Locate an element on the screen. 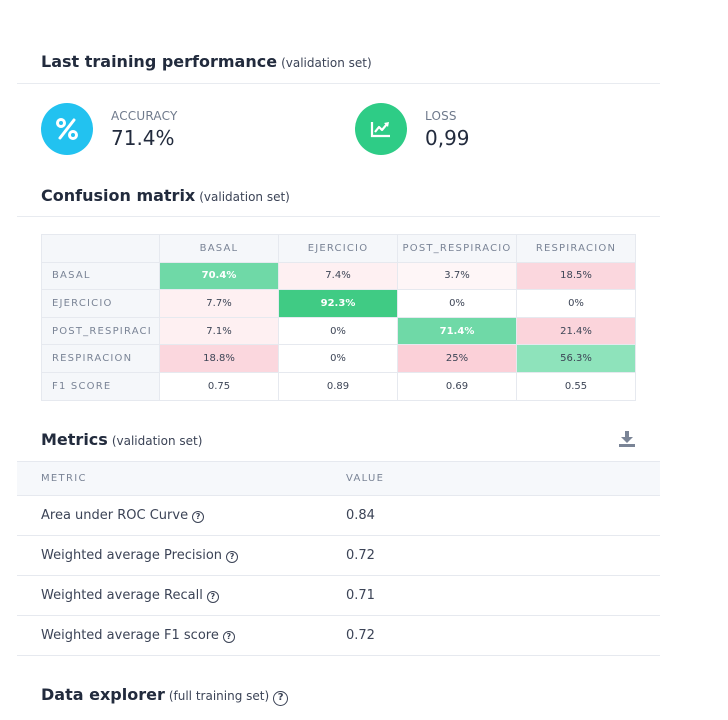 The height and width of the screenshot is (720, 728). f1-cell: 0.69 is located at coordinates (457, 386).